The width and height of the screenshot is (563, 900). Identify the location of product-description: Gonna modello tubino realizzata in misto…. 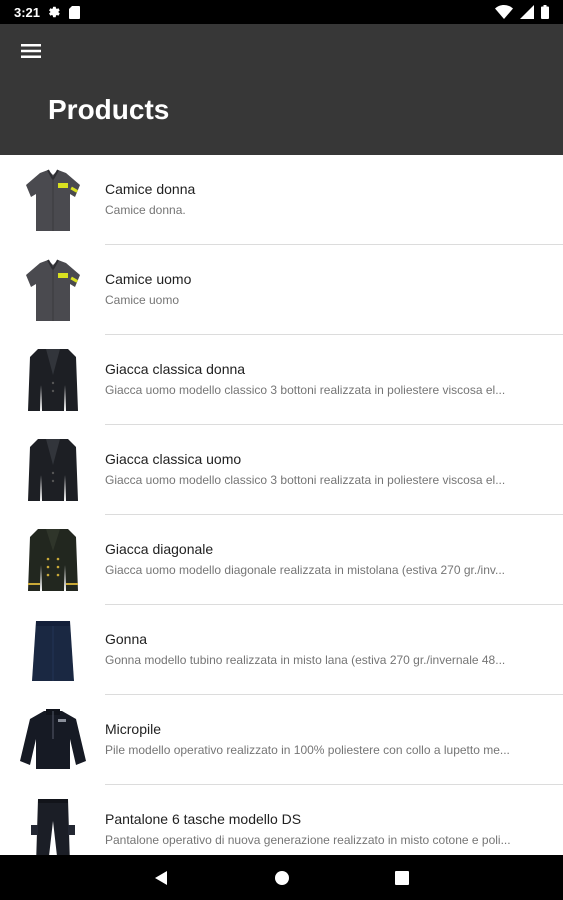
(305, 660).